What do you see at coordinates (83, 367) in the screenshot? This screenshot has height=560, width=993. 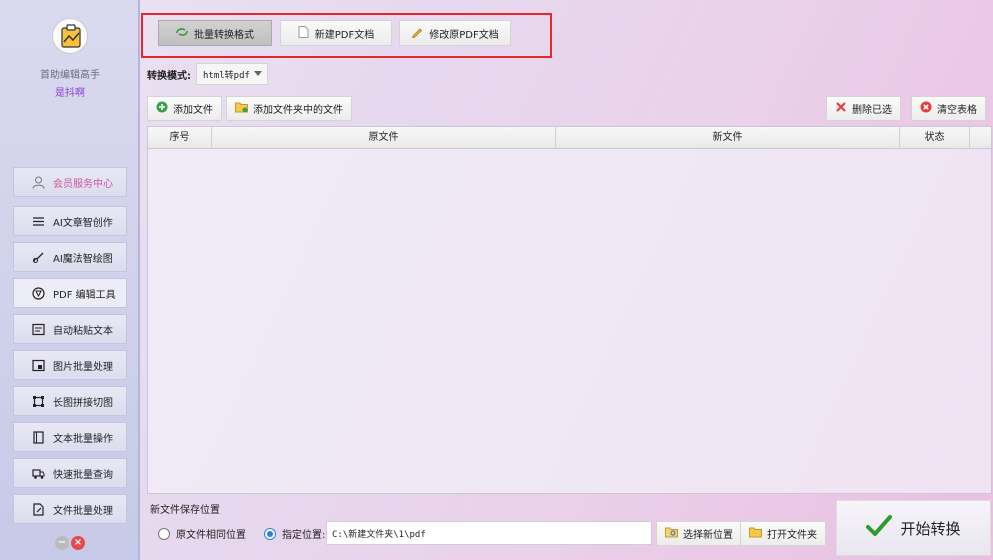 I see `sidebar-item-label: 图片批量处理` at bounding box center [83, 367].